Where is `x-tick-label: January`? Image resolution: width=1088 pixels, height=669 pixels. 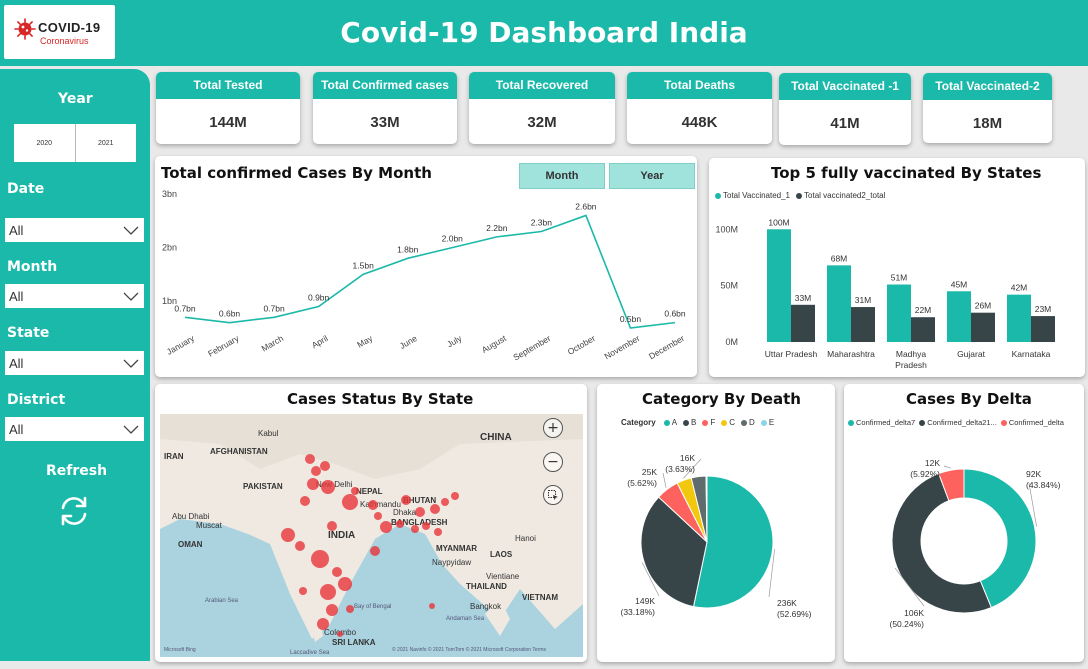
x-tick-label: January is located at coordinates (181, 345).